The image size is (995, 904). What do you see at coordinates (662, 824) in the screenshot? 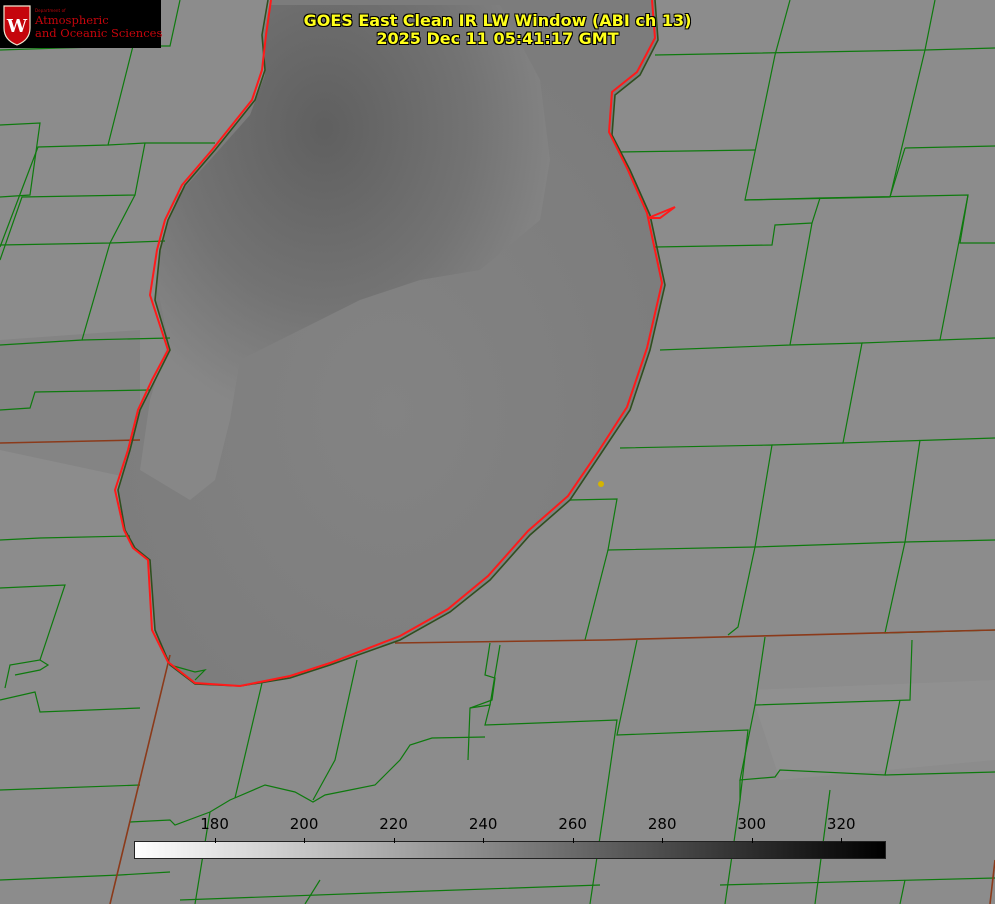
I see `colorbar-tick-label: 280` at bounding box center [662, 824].